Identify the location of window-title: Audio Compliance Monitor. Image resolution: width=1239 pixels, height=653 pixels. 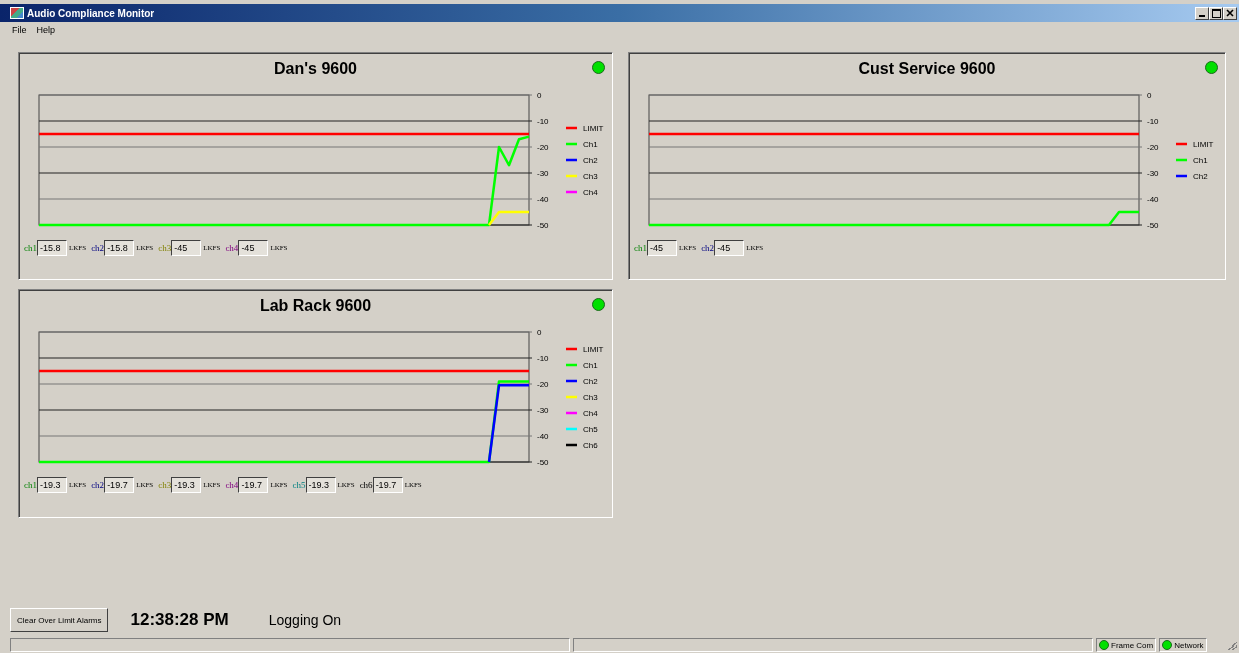
(91, 13).